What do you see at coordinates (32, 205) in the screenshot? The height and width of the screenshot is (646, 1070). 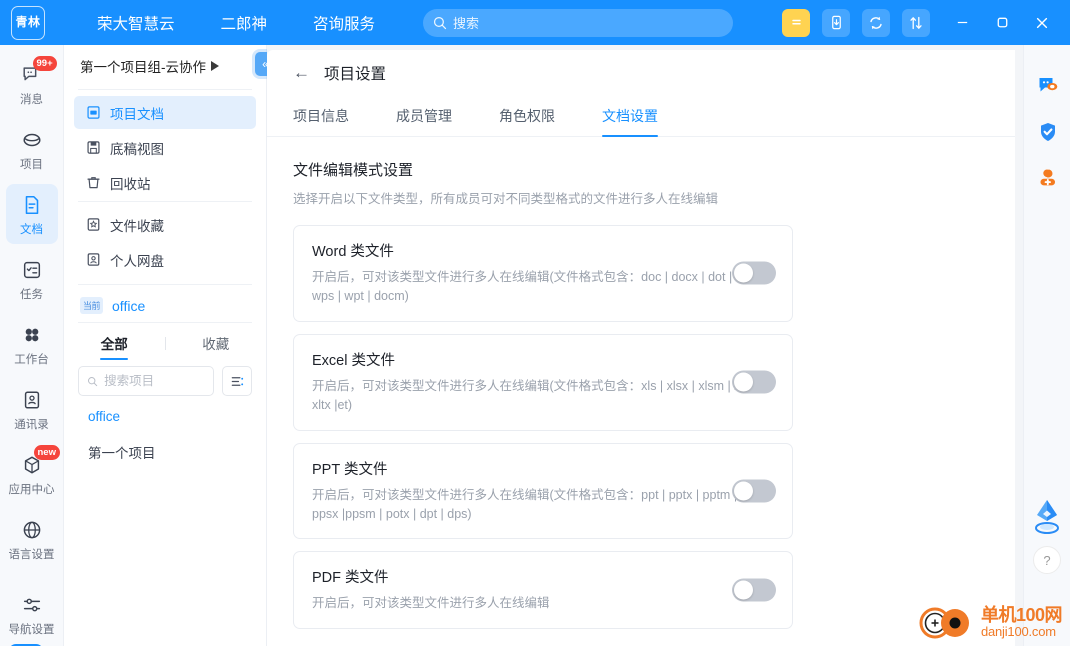 I see `document-icon` at bounding box center [32, 205].